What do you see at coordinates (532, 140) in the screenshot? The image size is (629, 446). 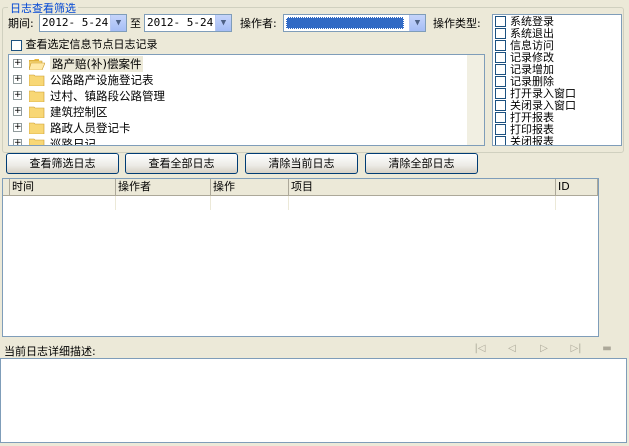 I see `optype-label-text: 关闭报表` at bounding box center [532, 140].